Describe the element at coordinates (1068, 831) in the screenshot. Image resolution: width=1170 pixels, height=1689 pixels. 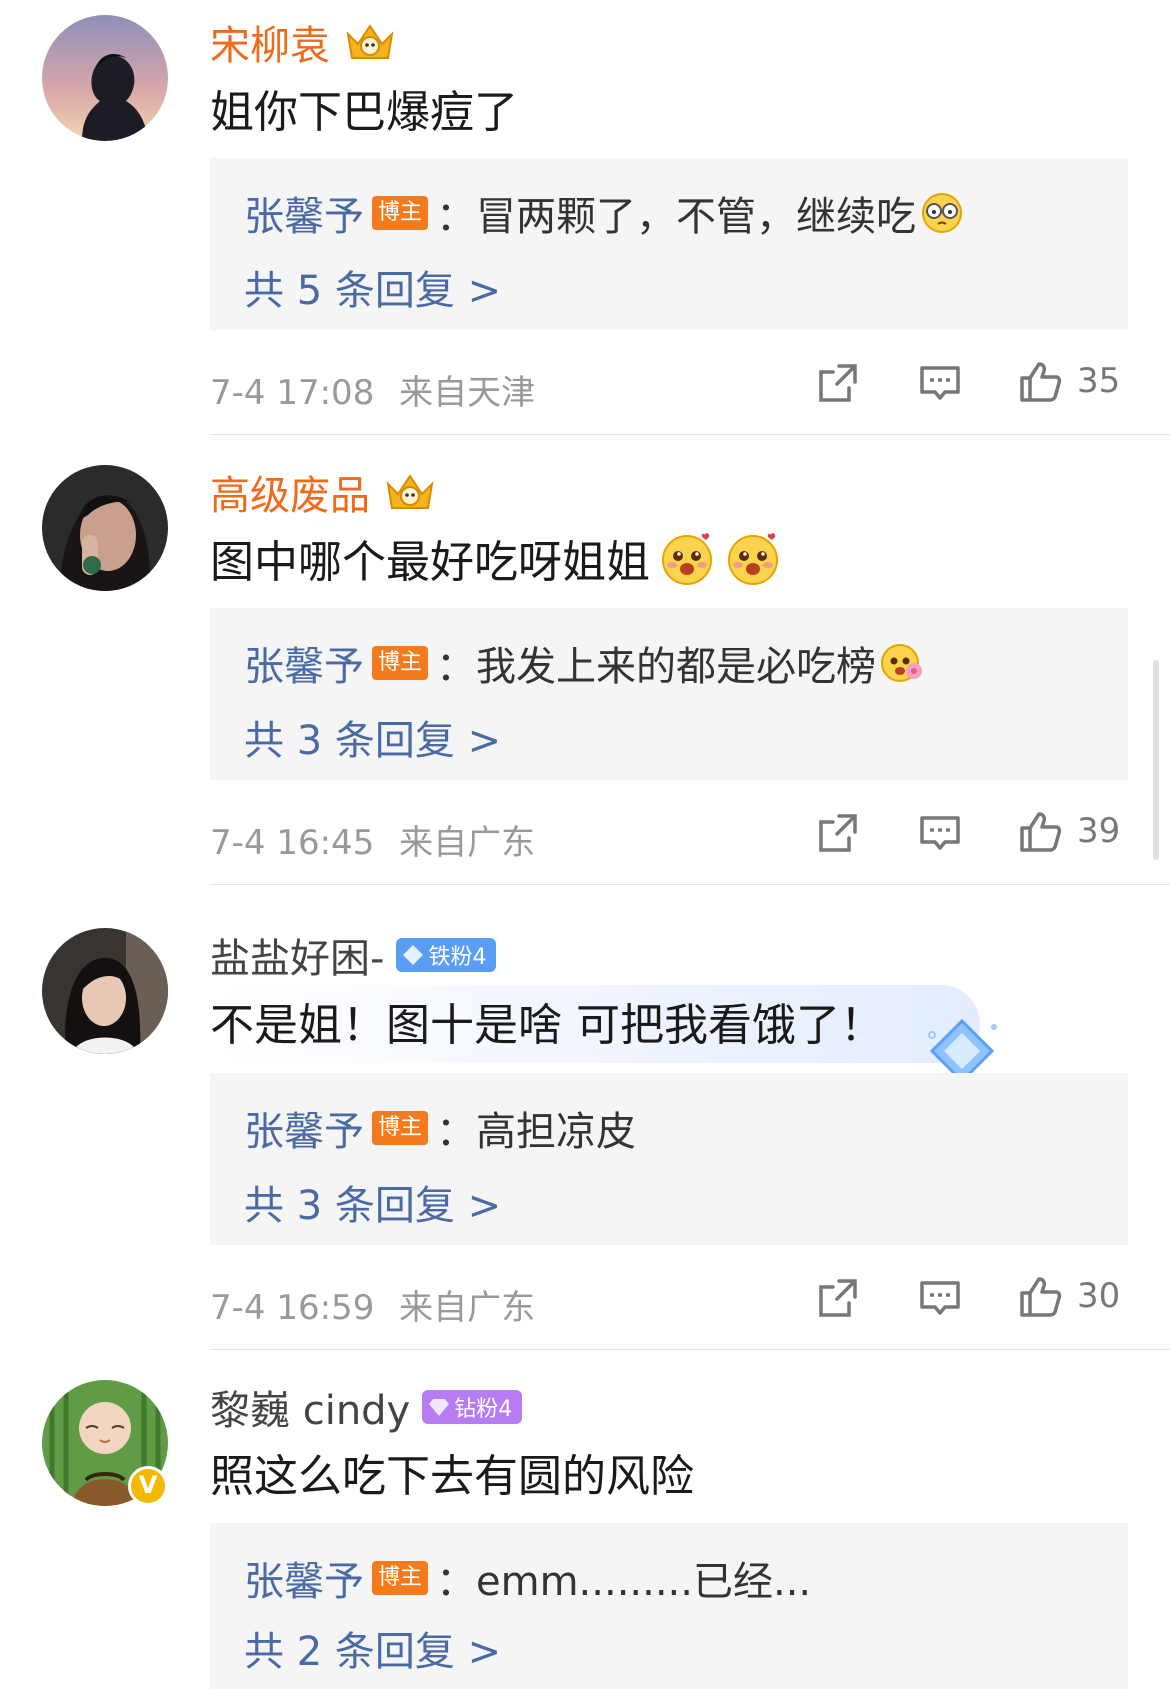
I see `like-button: 39` at that location.